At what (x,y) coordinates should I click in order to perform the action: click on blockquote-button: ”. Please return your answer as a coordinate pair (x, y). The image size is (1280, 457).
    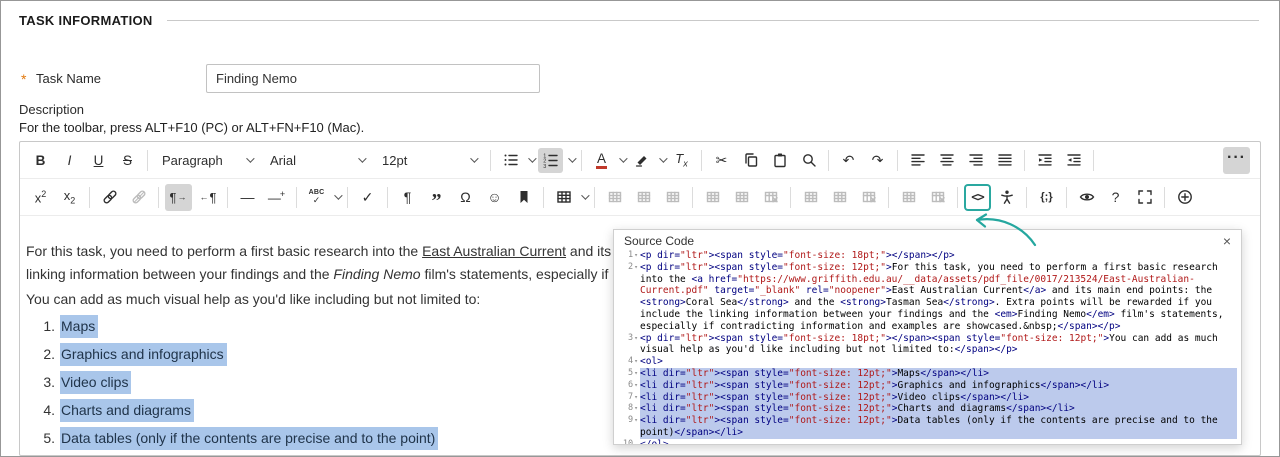
    Looking at the image, I should click on (436, 197).